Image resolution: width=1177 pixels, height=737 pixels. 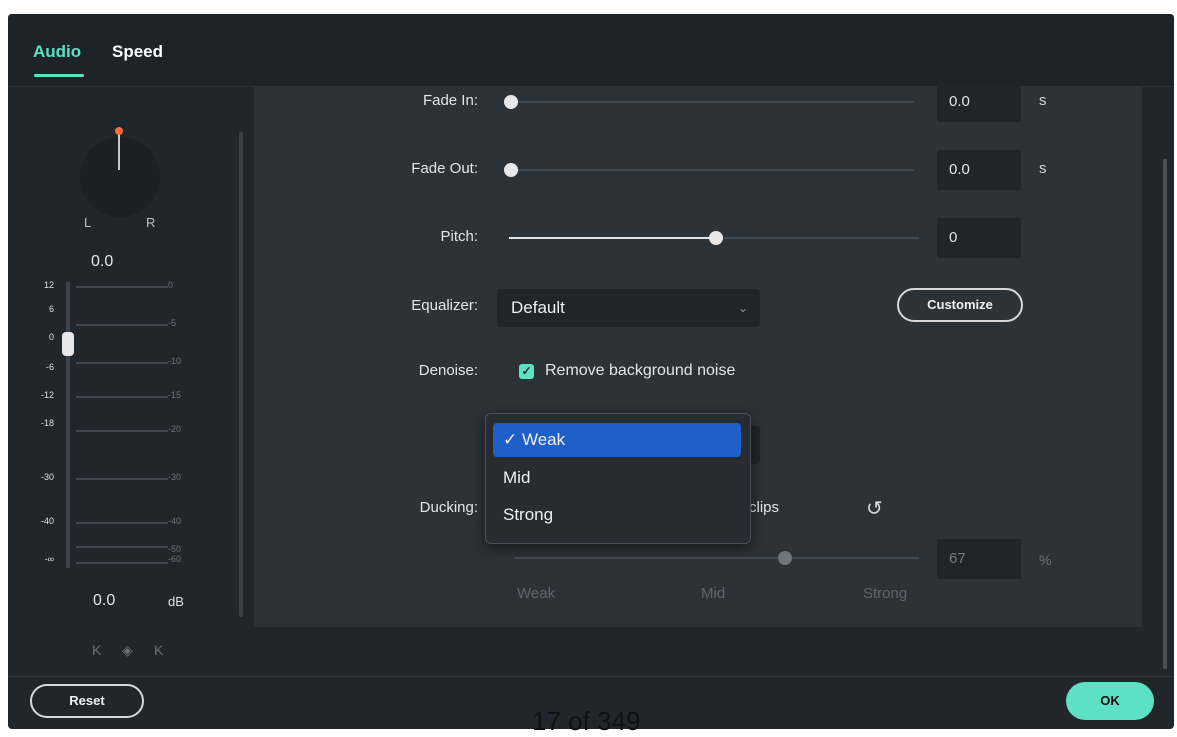 I want to click on ok-button: OK, so click(x=1110, y=701).